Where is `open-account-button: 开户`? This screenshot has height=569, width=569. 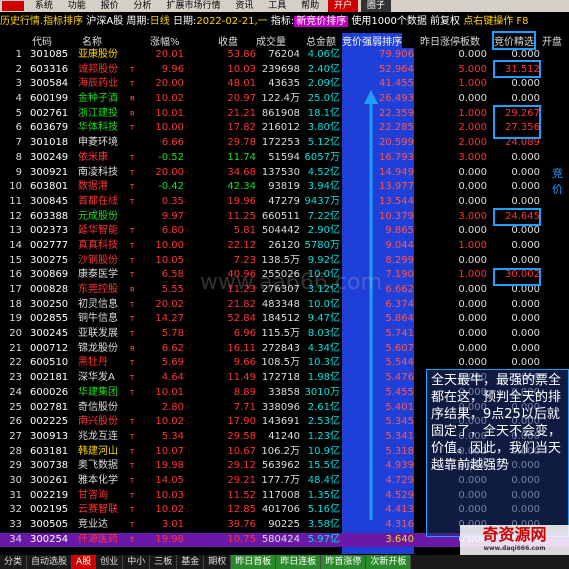
open-account-button: 开户 is located at coordinates (343, 6).